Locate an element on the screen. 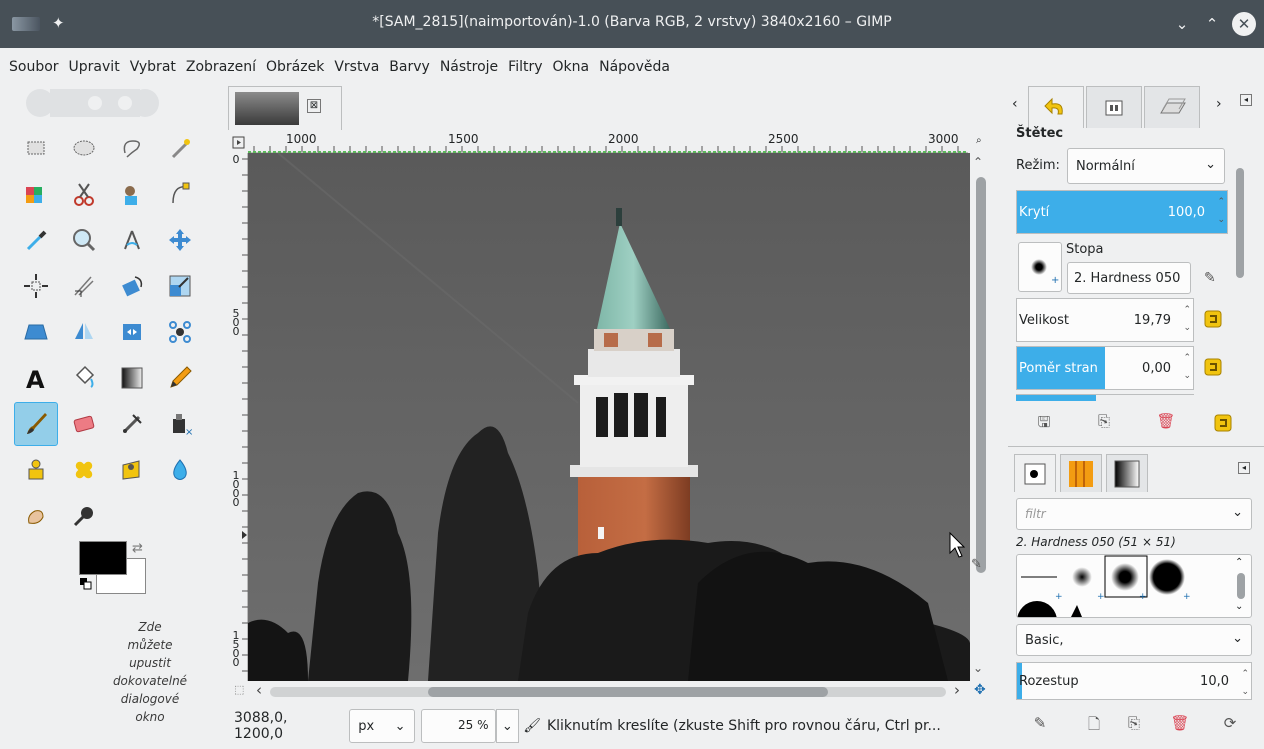  edit-brush-button-icon: ✎ is located at coordinates (1040, 726).